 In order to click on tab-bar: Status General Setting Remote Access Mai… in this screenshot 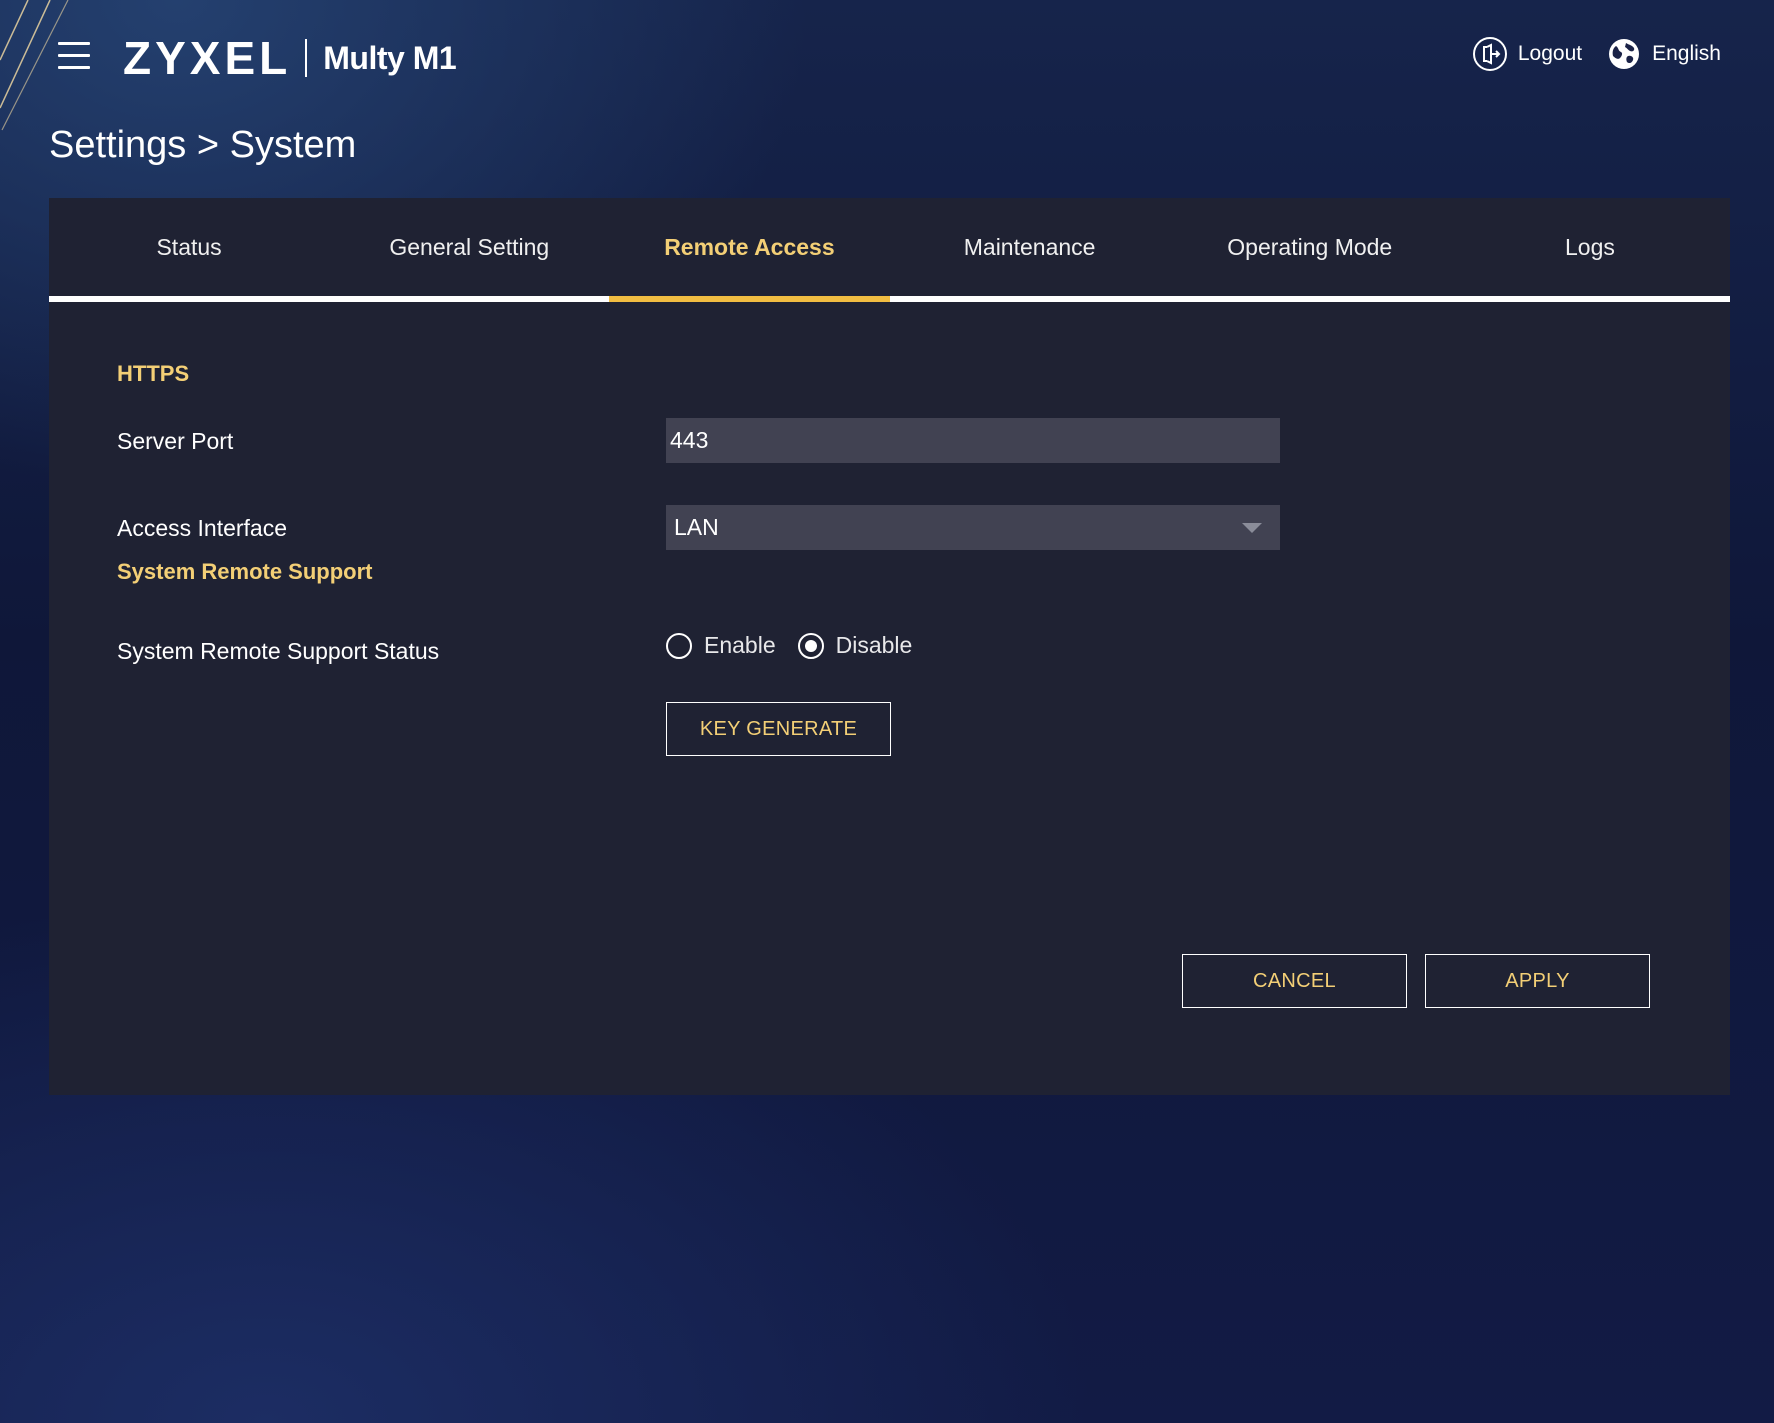, I will do `click(889, 250)`.